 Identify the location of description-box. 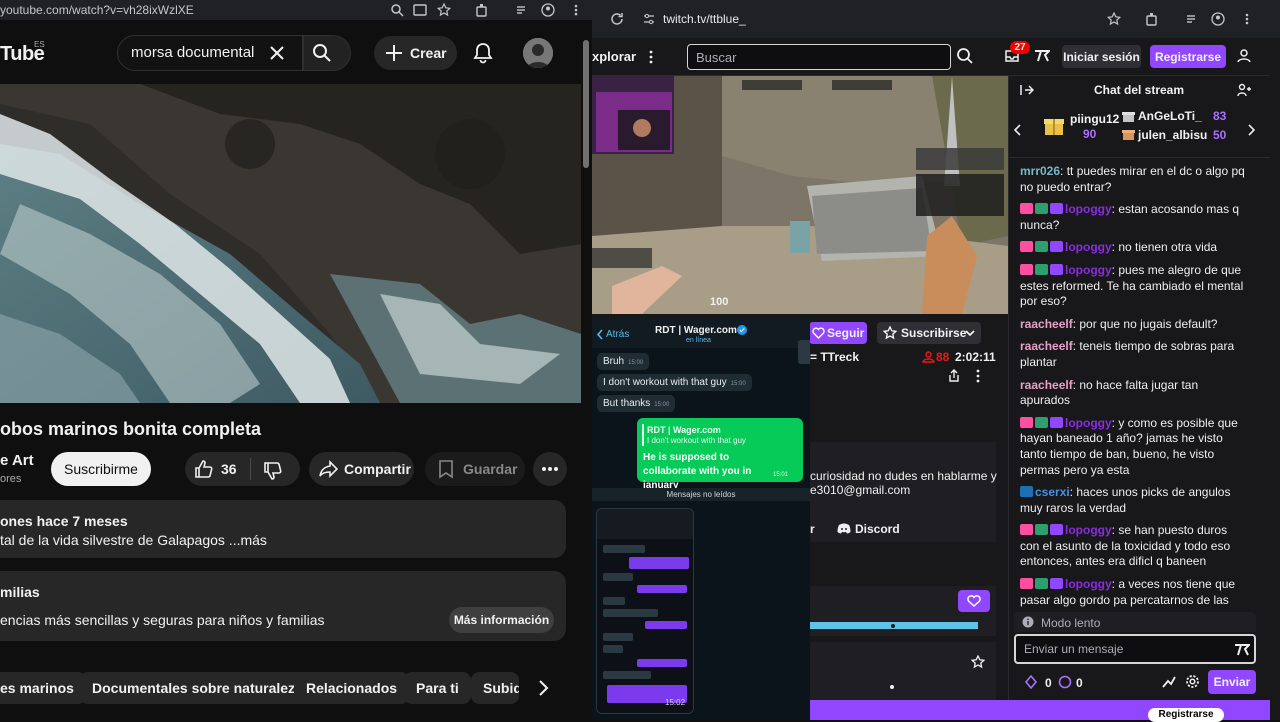
(283, 529).